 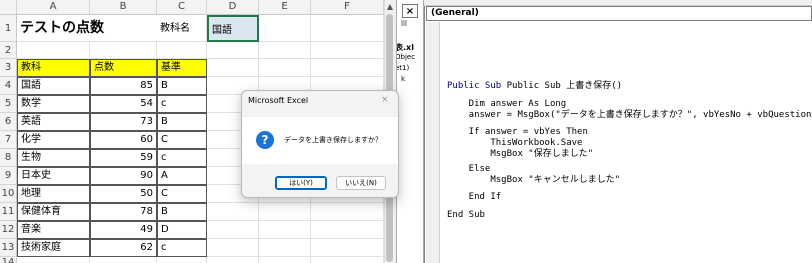 I want to click on object-combobox: (General), so click(x=619, y=13).